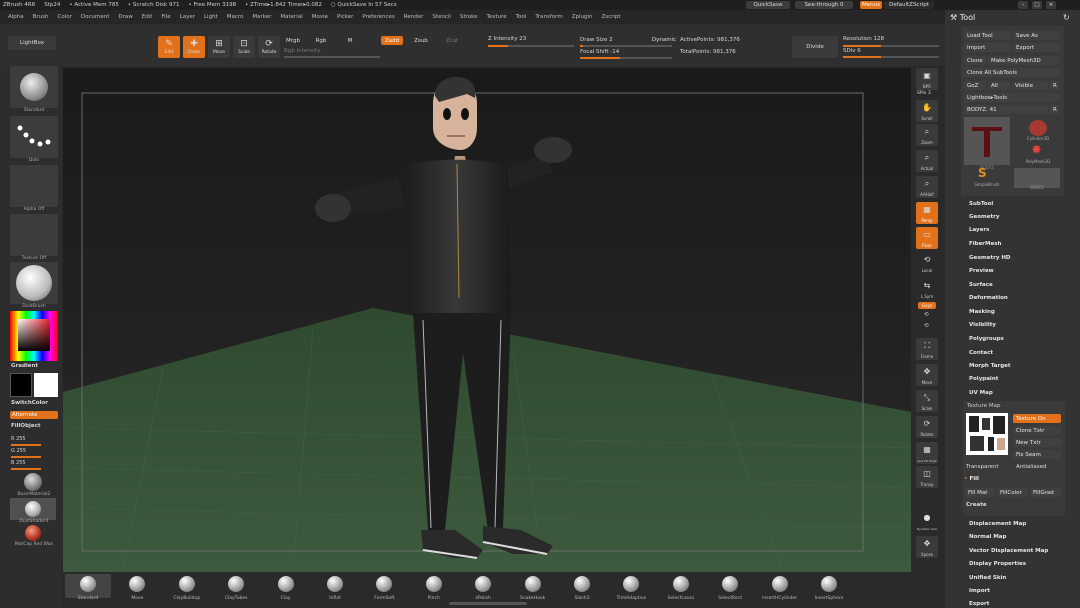 This screenshot has width=1080, height=608. What do you see at coordinates (1008, 551) in the screenshot?
I see `vector-displacement-map-section: Vector Displacement Map` at bounding box center [1008, 551].